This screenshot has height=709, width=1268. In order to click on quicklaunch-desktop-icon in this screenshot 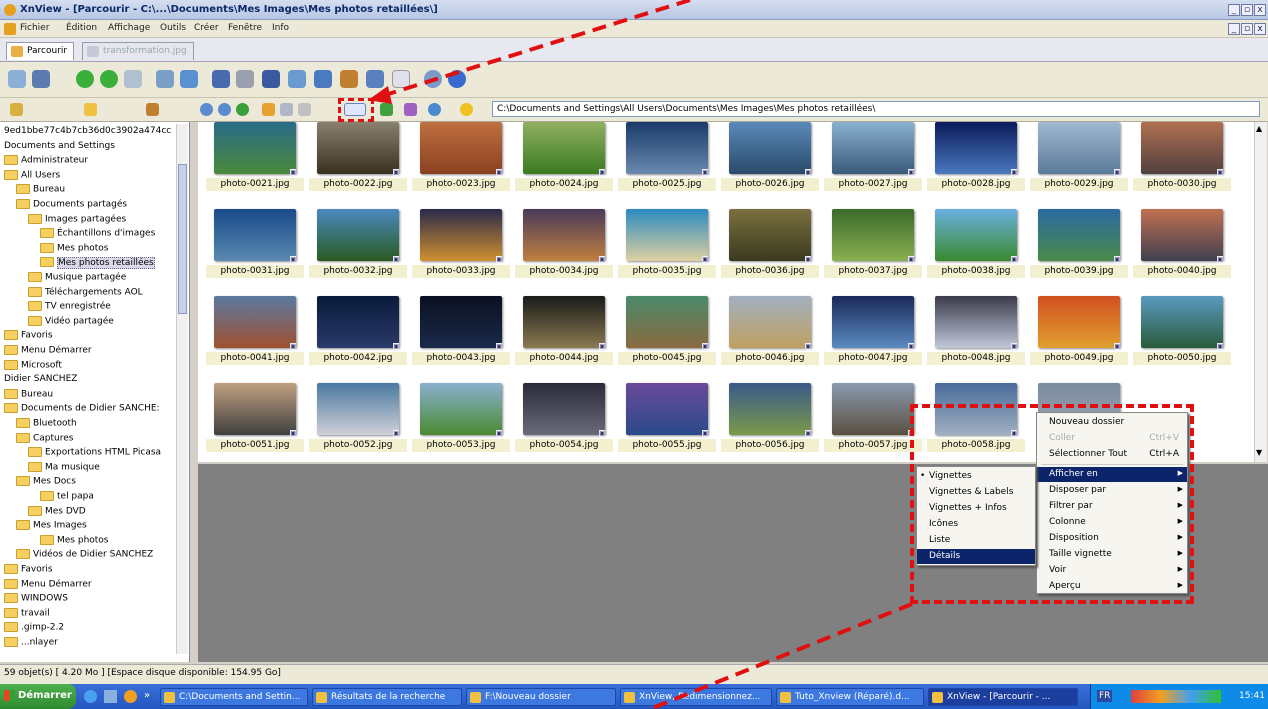, I will do `click(110, 696)`.